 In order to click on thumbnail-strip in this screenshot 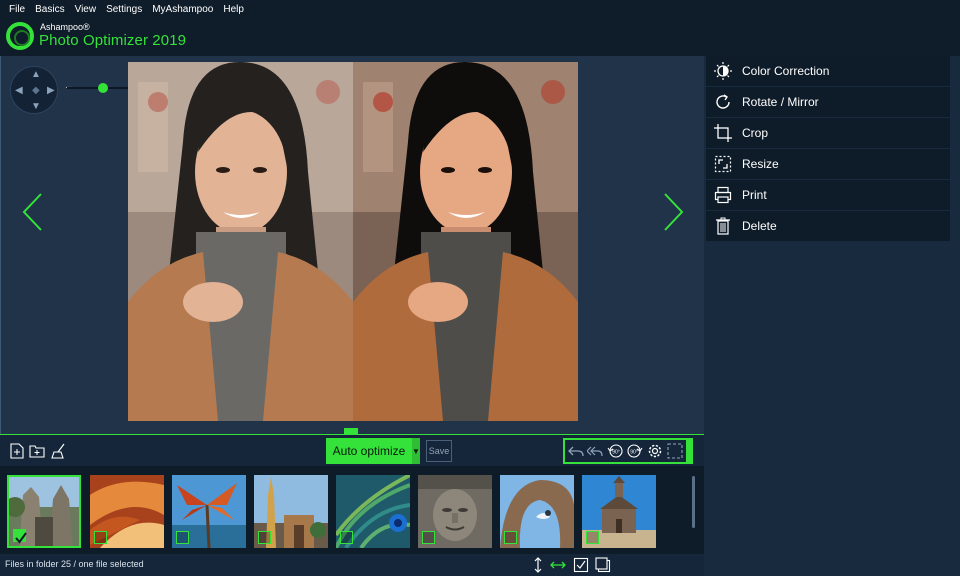, I will do `click(352, 510)`.